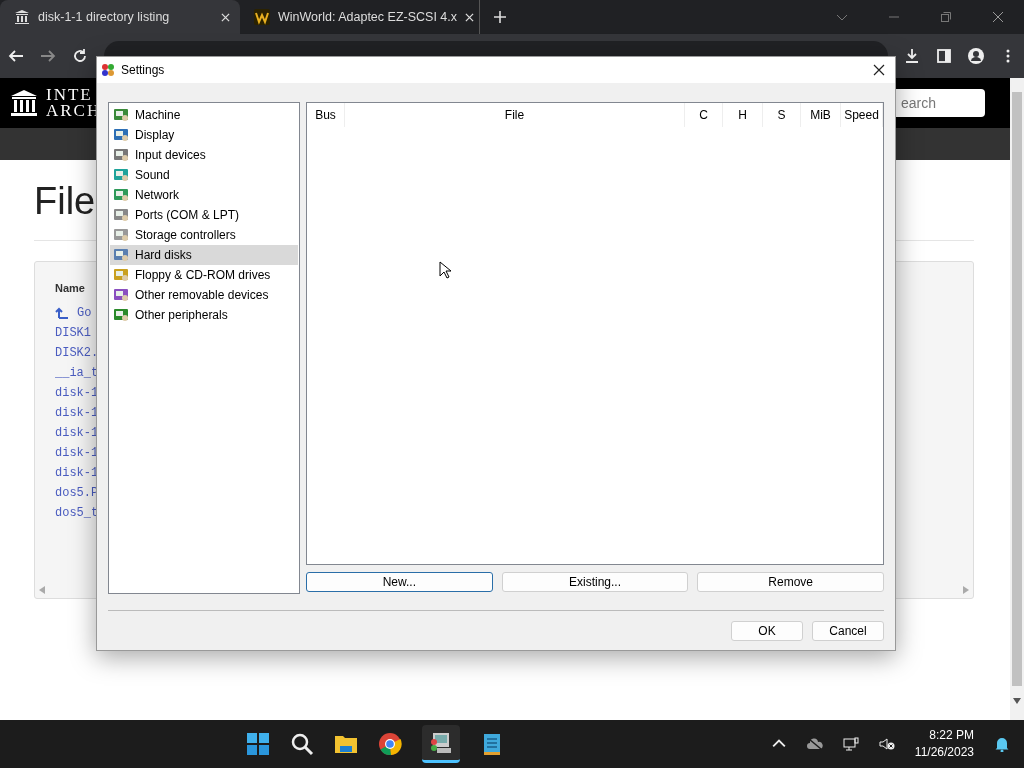 This screenshot has height=768, width=1024. What do you see at coordinates (104, 17) in the screenshot?
I see `tab-title: disk-1-1 directory listing` at bounding box center [104, 17].